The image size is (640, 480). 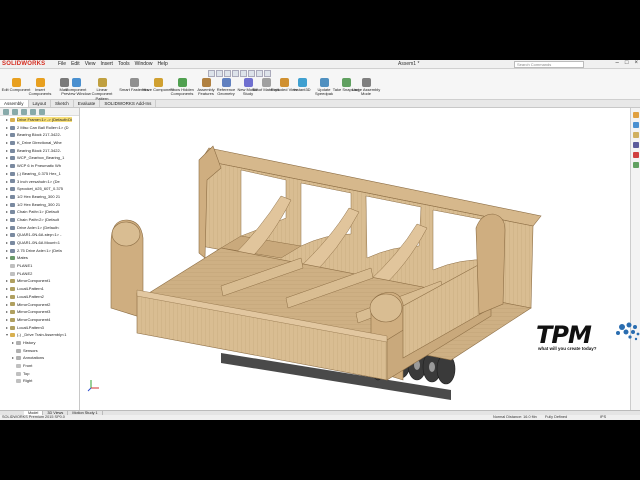 I want to click on display-manager-icon, so click(x=42, y=112).